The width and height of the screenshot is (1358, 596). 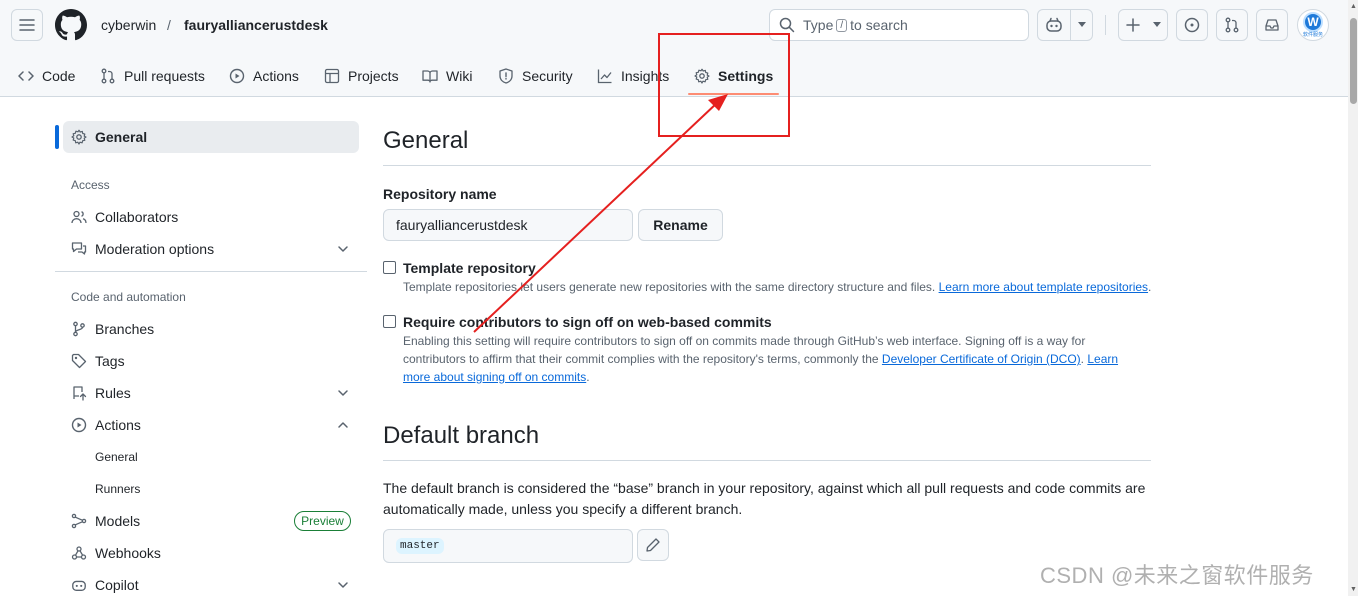 What do you see at coordinates (79, 137) in the screenshot?
I see `gear-icon` at bounding box center [79, 137].